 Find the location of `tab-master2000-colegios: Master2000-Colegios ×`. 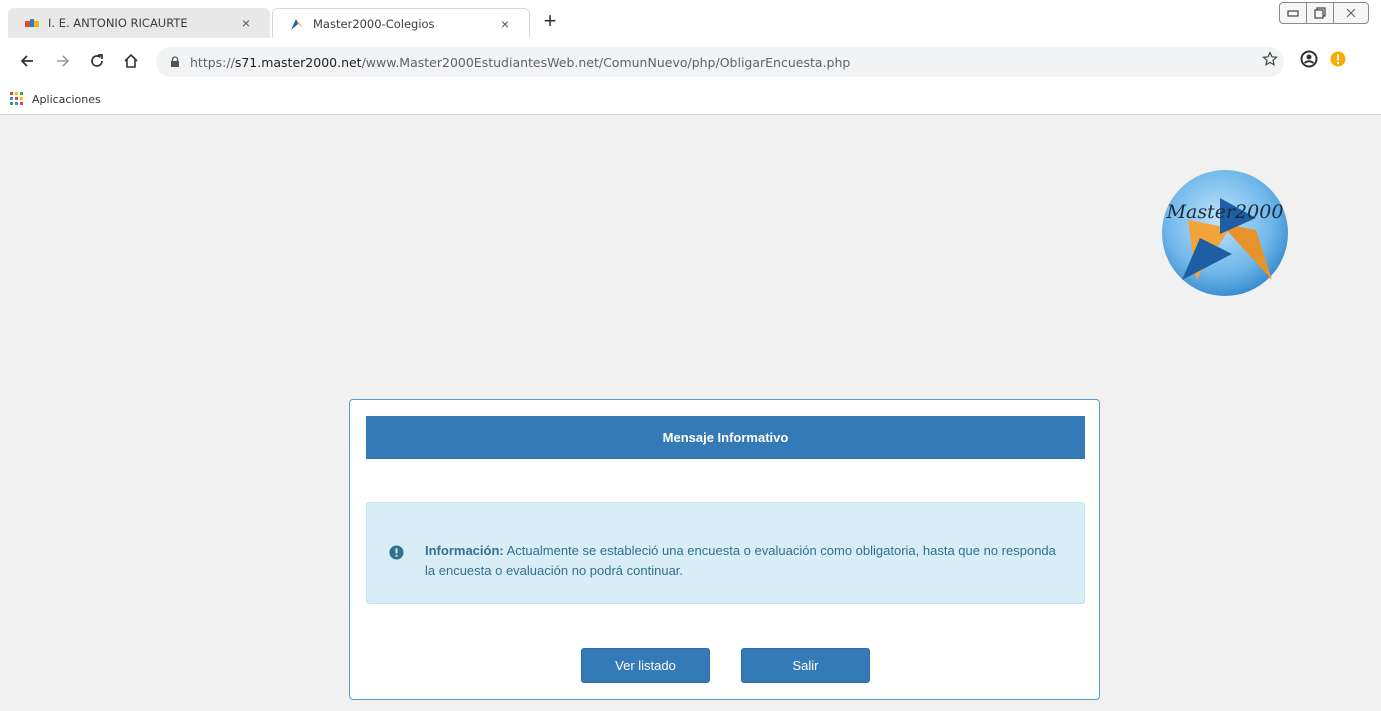

tab-master2000-colegios: Master2000-Colegios × is located at coordinates (401, 23).